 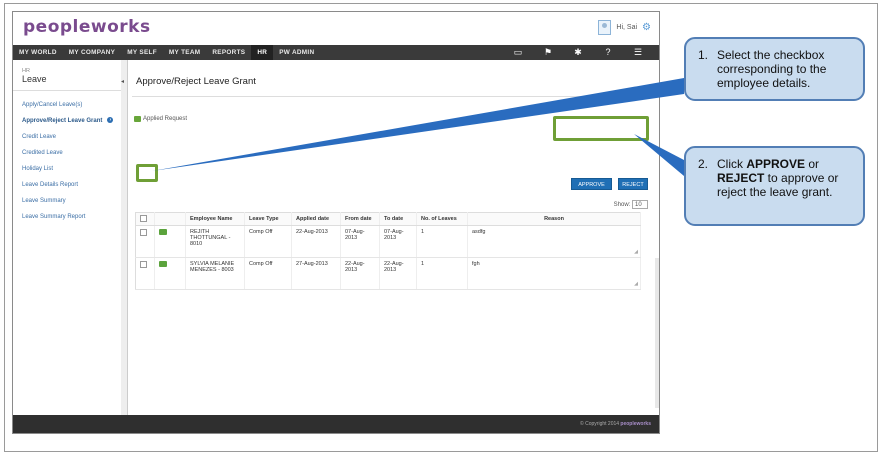 I want to click on applied-request-label: Applied Request, so click(x=165, y=119).